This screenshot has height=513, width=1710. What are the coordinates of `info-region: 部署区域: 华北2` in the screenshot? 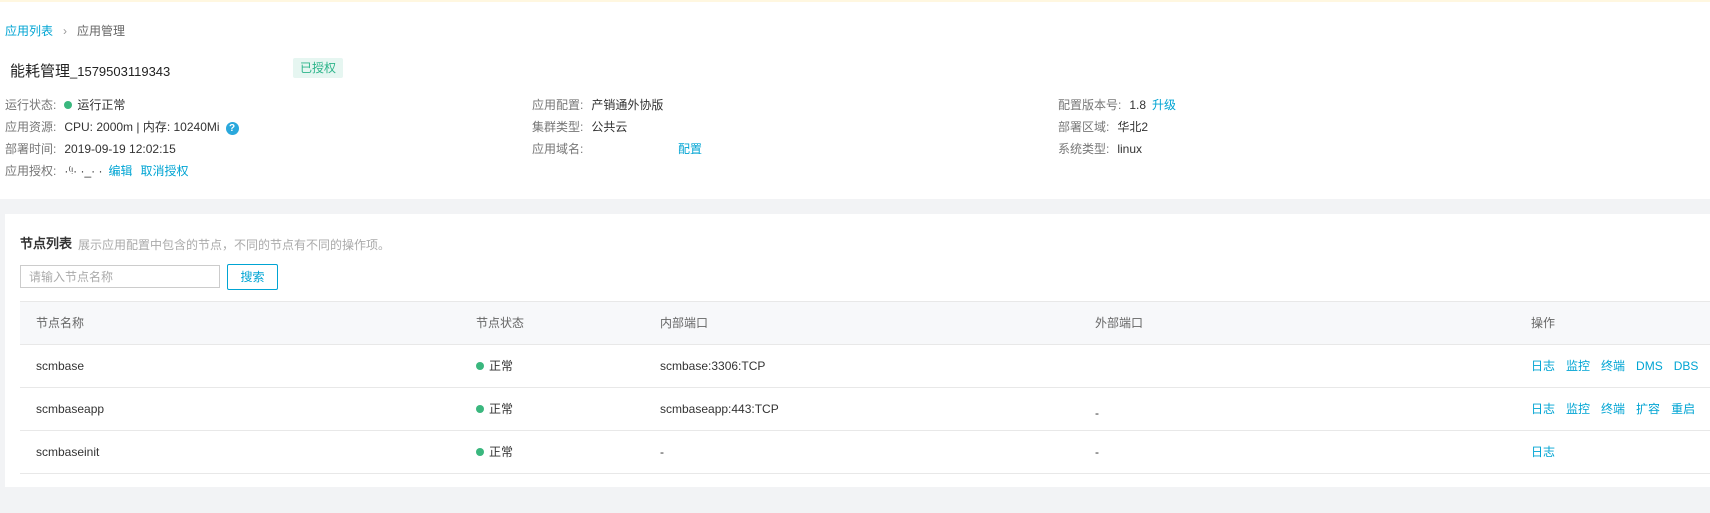 It's located at (1117, 131).